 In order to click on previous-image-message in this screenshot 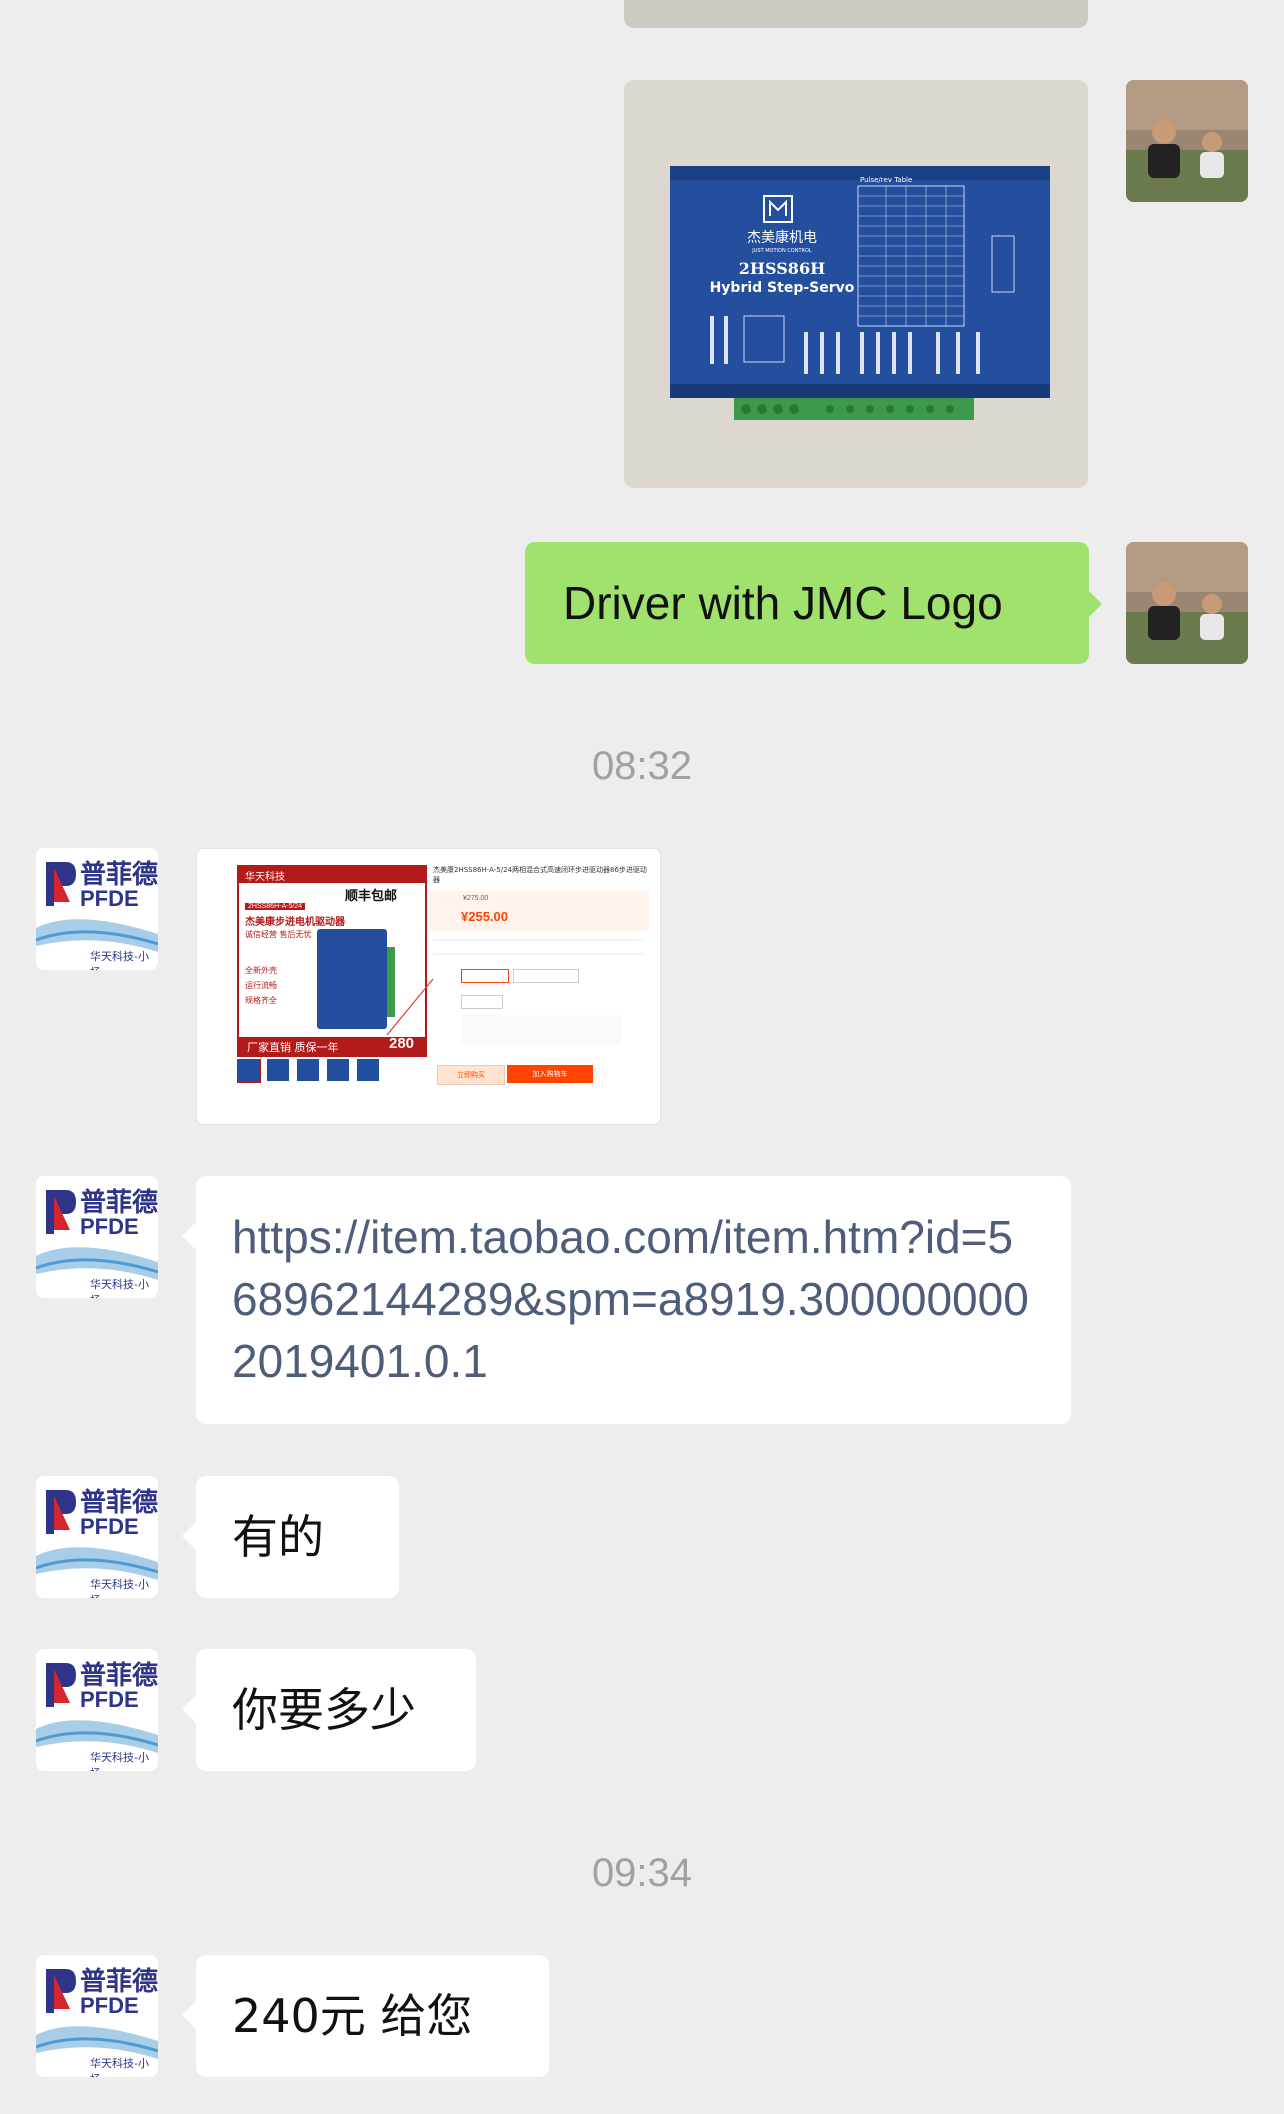, I will do `click(856, 14)`.